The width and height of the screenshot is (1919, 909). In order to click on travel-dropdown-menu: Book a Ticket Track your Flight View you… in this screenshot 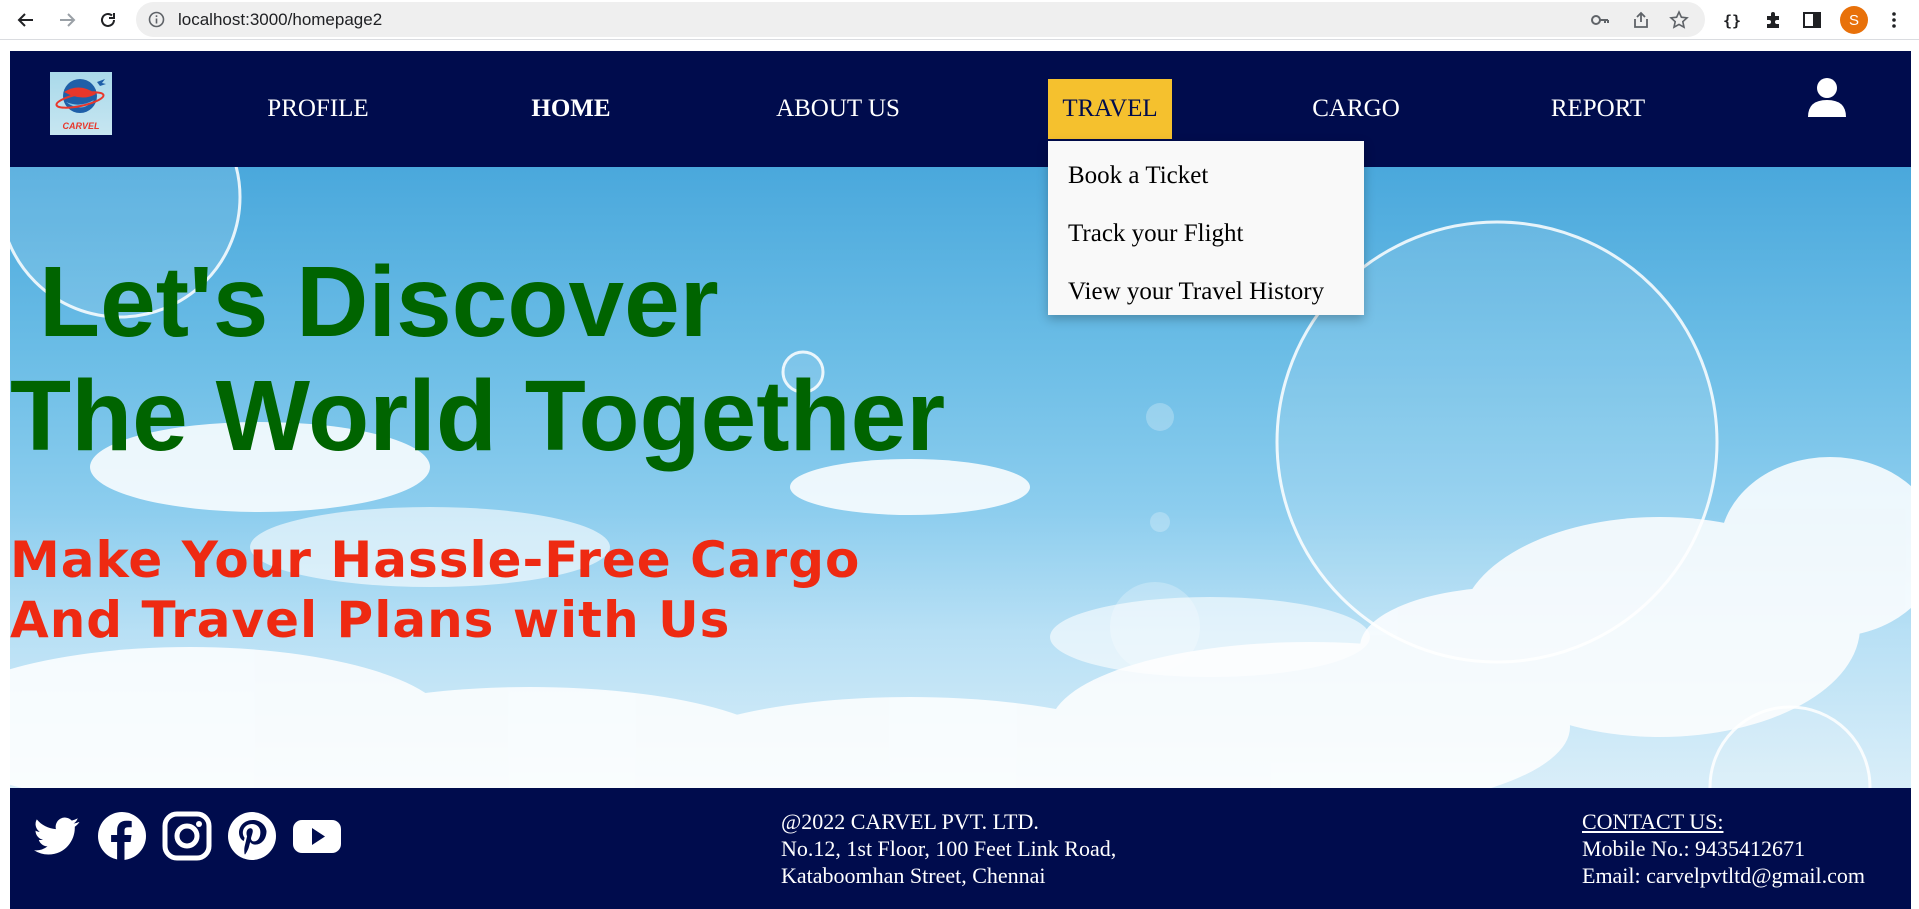, I will do `click(1206, 228)`.